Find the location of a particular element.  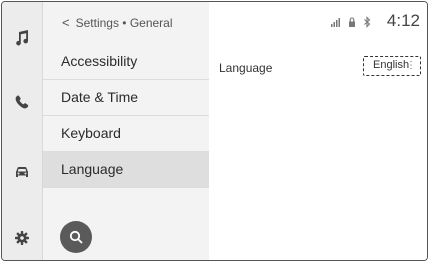

search-button is located at coordinates (76, 237).